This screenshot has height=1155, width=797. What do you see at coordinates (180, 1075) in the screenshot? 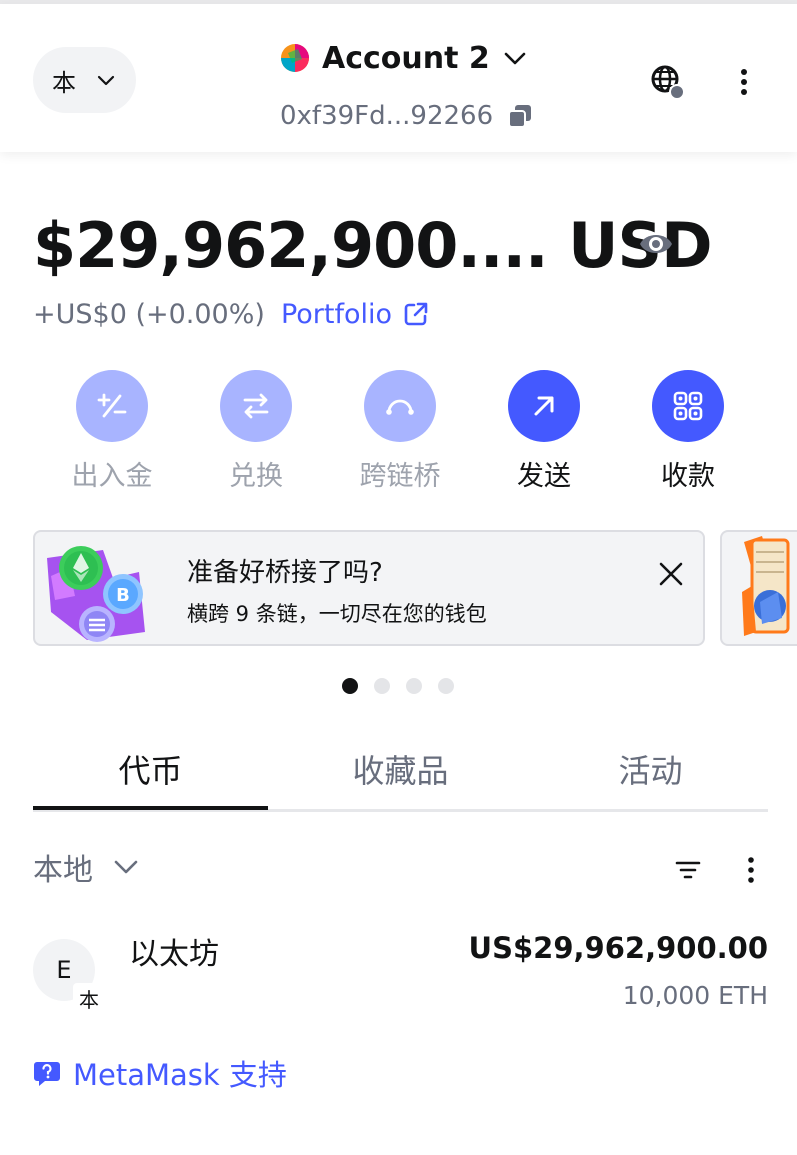
I see `support-label: MetaMask 支持` at bounding box center [180, 1075].